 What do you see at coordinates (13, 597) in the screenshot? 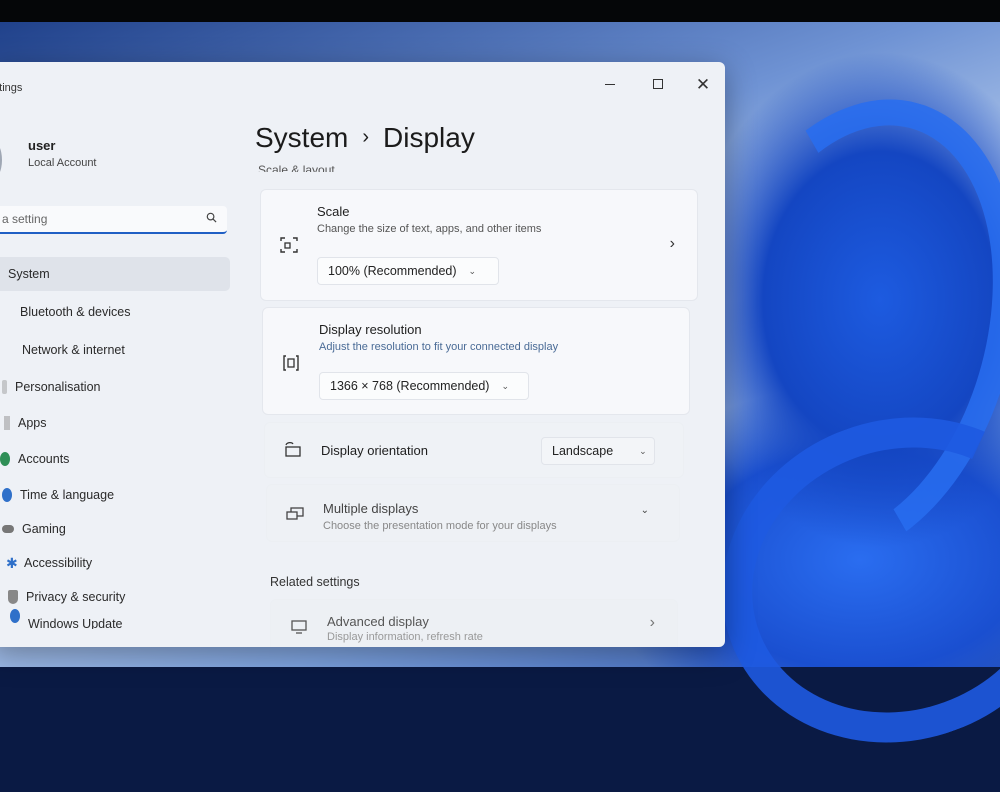
I see `shield-icon` at bounding box center [13, 597].